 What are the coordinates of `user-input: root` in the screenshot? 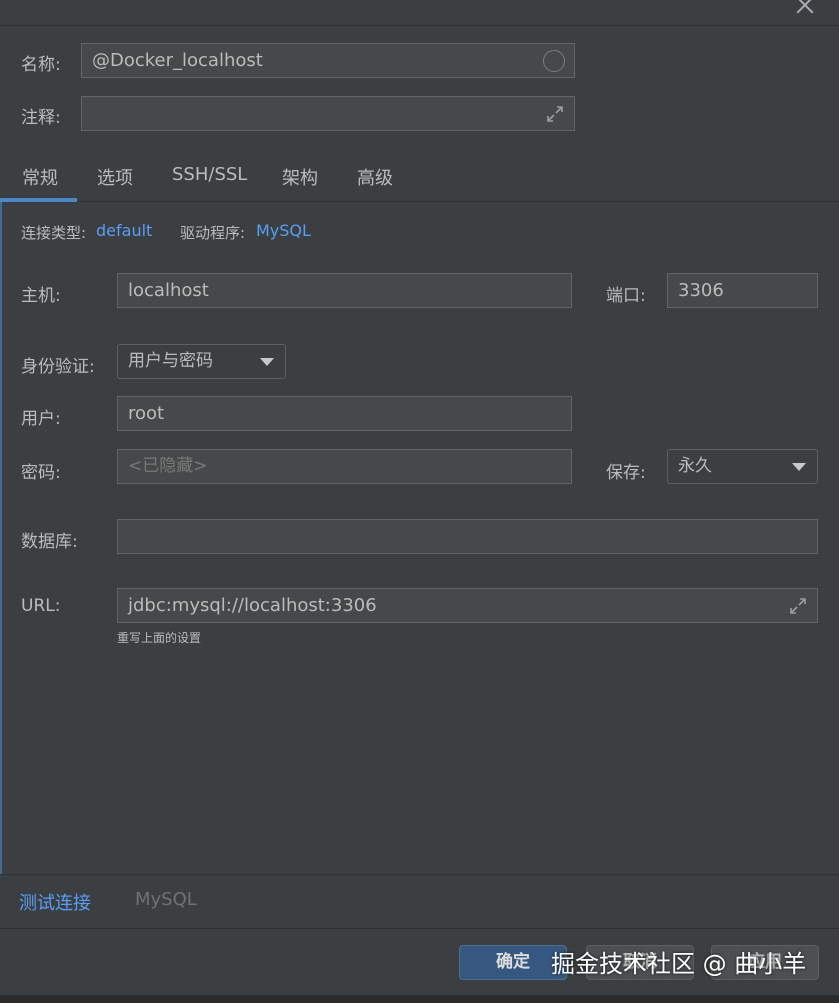 It's located at (344, 413).